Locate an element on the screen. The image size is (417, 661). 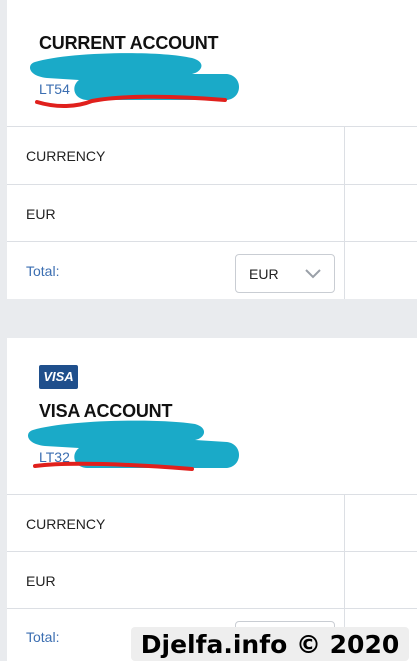
total-row: Total: EUR is located at coordinates (212, 270).